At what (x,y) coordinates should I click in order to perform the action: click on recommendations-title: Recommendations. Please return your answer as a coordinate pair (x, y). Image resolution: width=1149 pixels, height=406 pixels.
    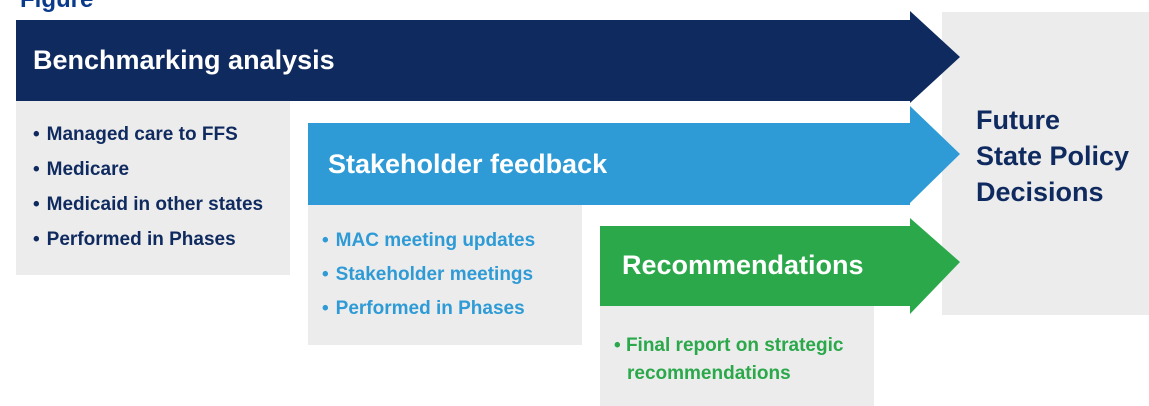
    Looking at the image, I should click on (743, 265).